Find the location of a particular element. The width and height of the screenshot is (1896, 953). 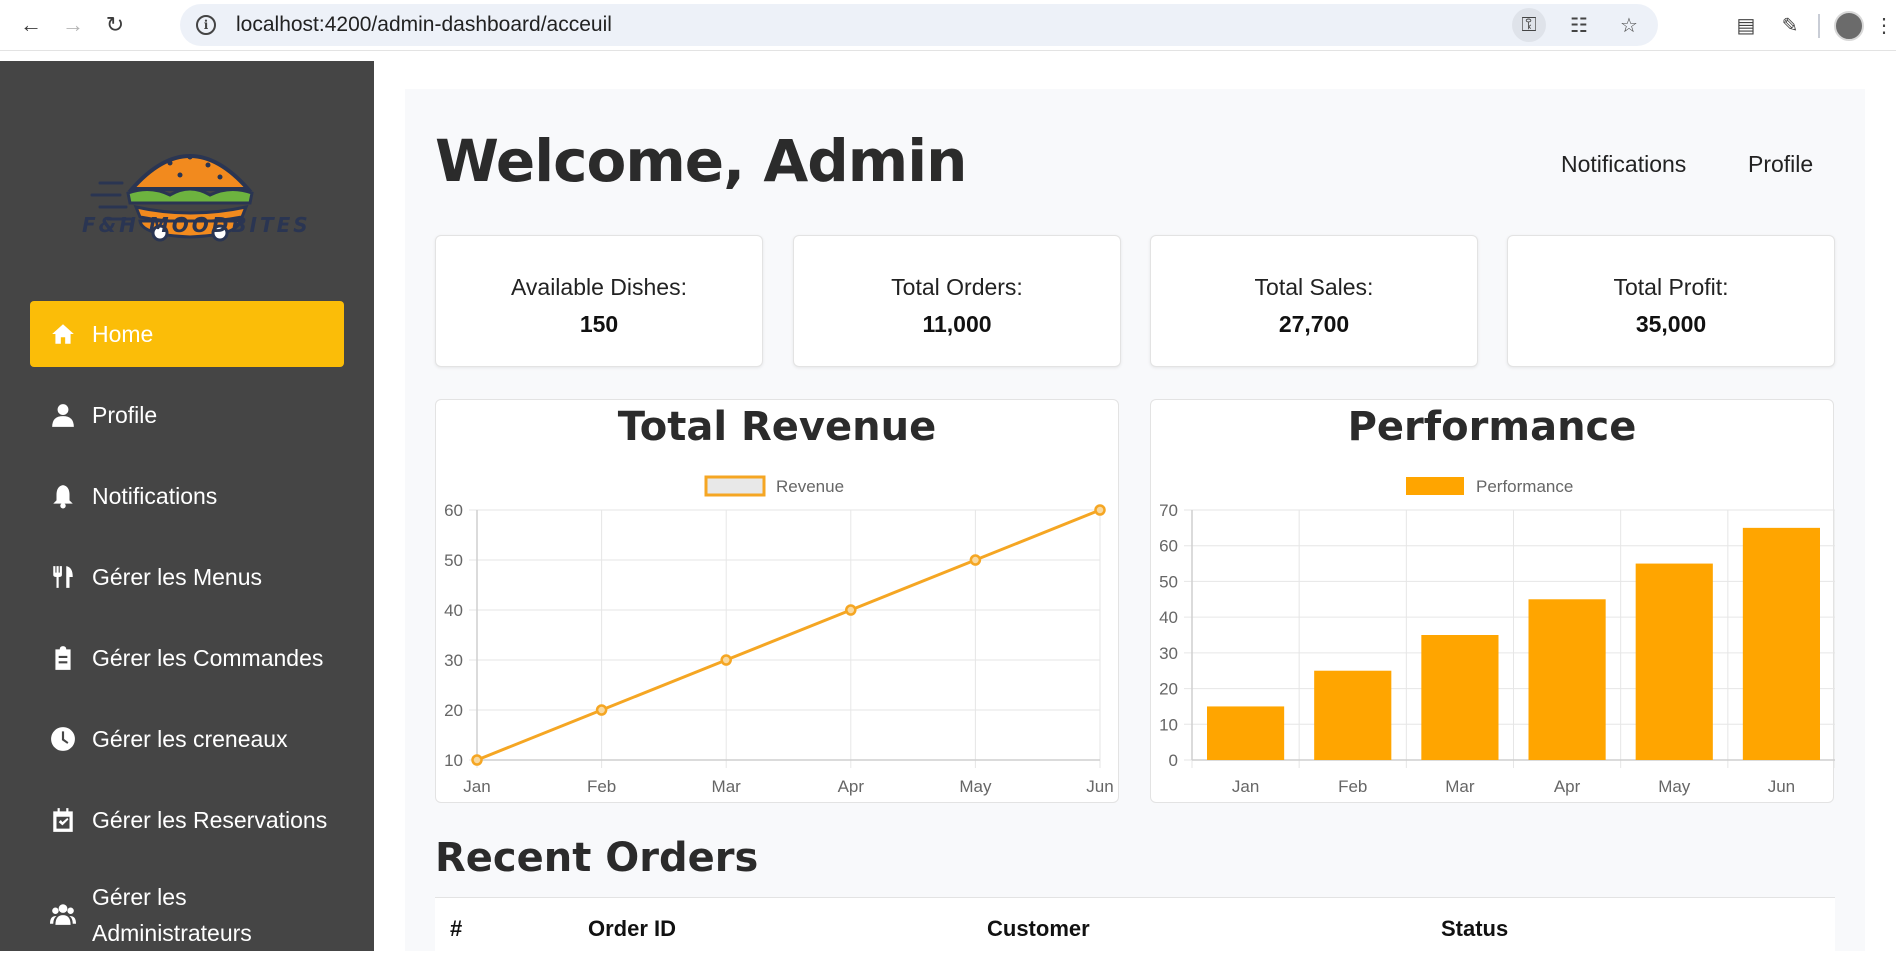

stat-label: Available Dishes: is located at coordinates (598, 287).